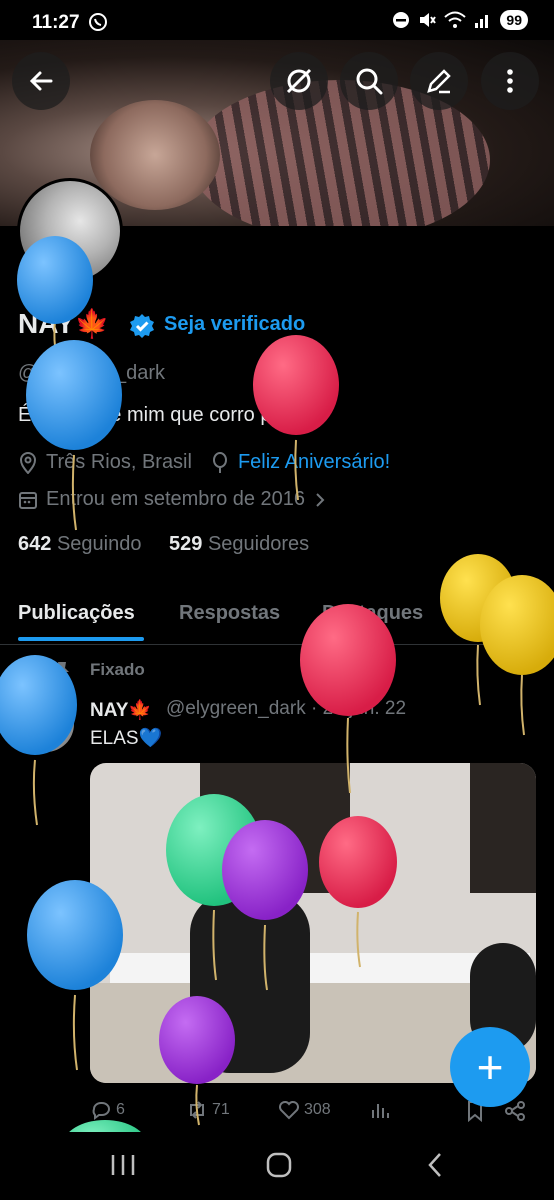 The width and height of the screenshot is (554, 1200). Describe the element at coordinates (197, 1110) in the screenshot. I see `repost-icon` at that location.